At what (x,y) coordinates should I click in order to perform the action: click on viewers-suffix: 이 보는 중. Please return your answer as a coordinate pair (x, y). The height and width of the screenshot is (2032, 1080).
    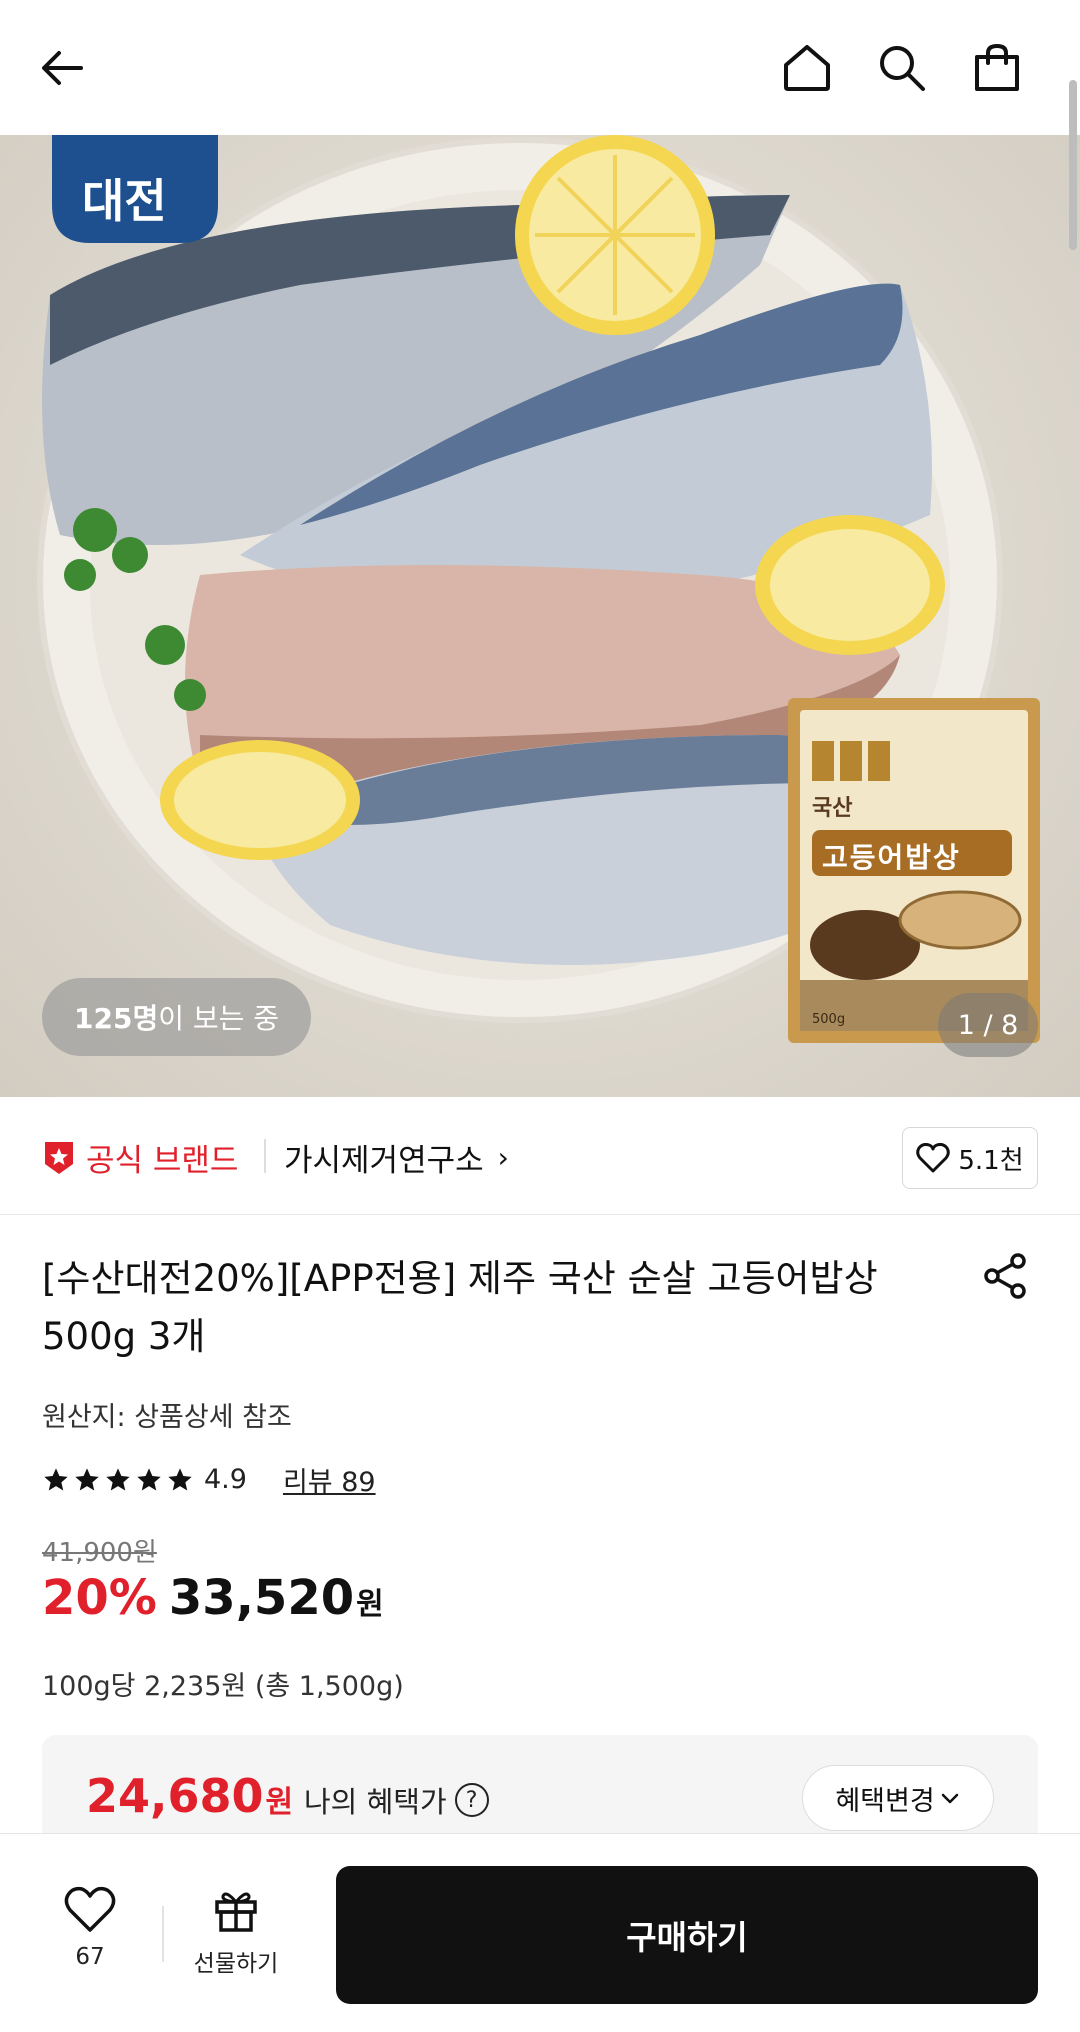
    Looking at the image, I should click on (219, 1018).